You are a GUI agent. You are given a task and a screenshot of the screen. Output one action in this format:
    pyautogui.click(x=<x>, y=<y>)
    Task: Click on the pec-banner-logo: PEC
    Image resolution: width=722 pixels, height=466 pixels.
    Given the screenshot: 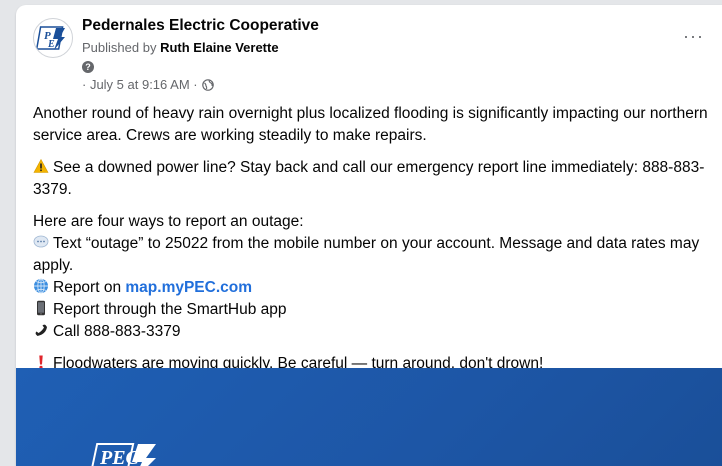 What is the action you would take?
    pyautogui.click(x=123, y=454)
    